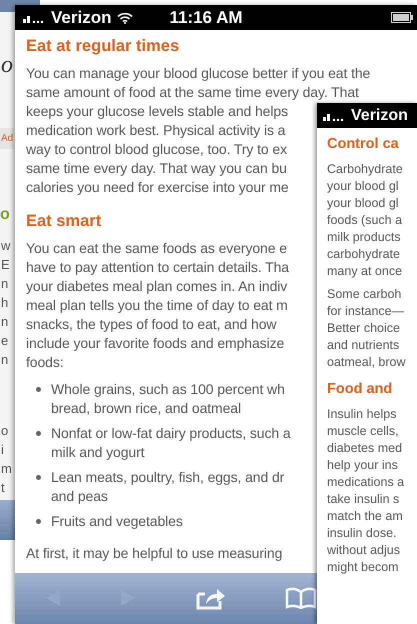 This screenshot has width=417, height=624. I want to click on paragraph: Insulin helps muscle cells, diabetes med help your ins medications a take insulin s match the am insulin dose. without adjus might becom, so click(365, 491).